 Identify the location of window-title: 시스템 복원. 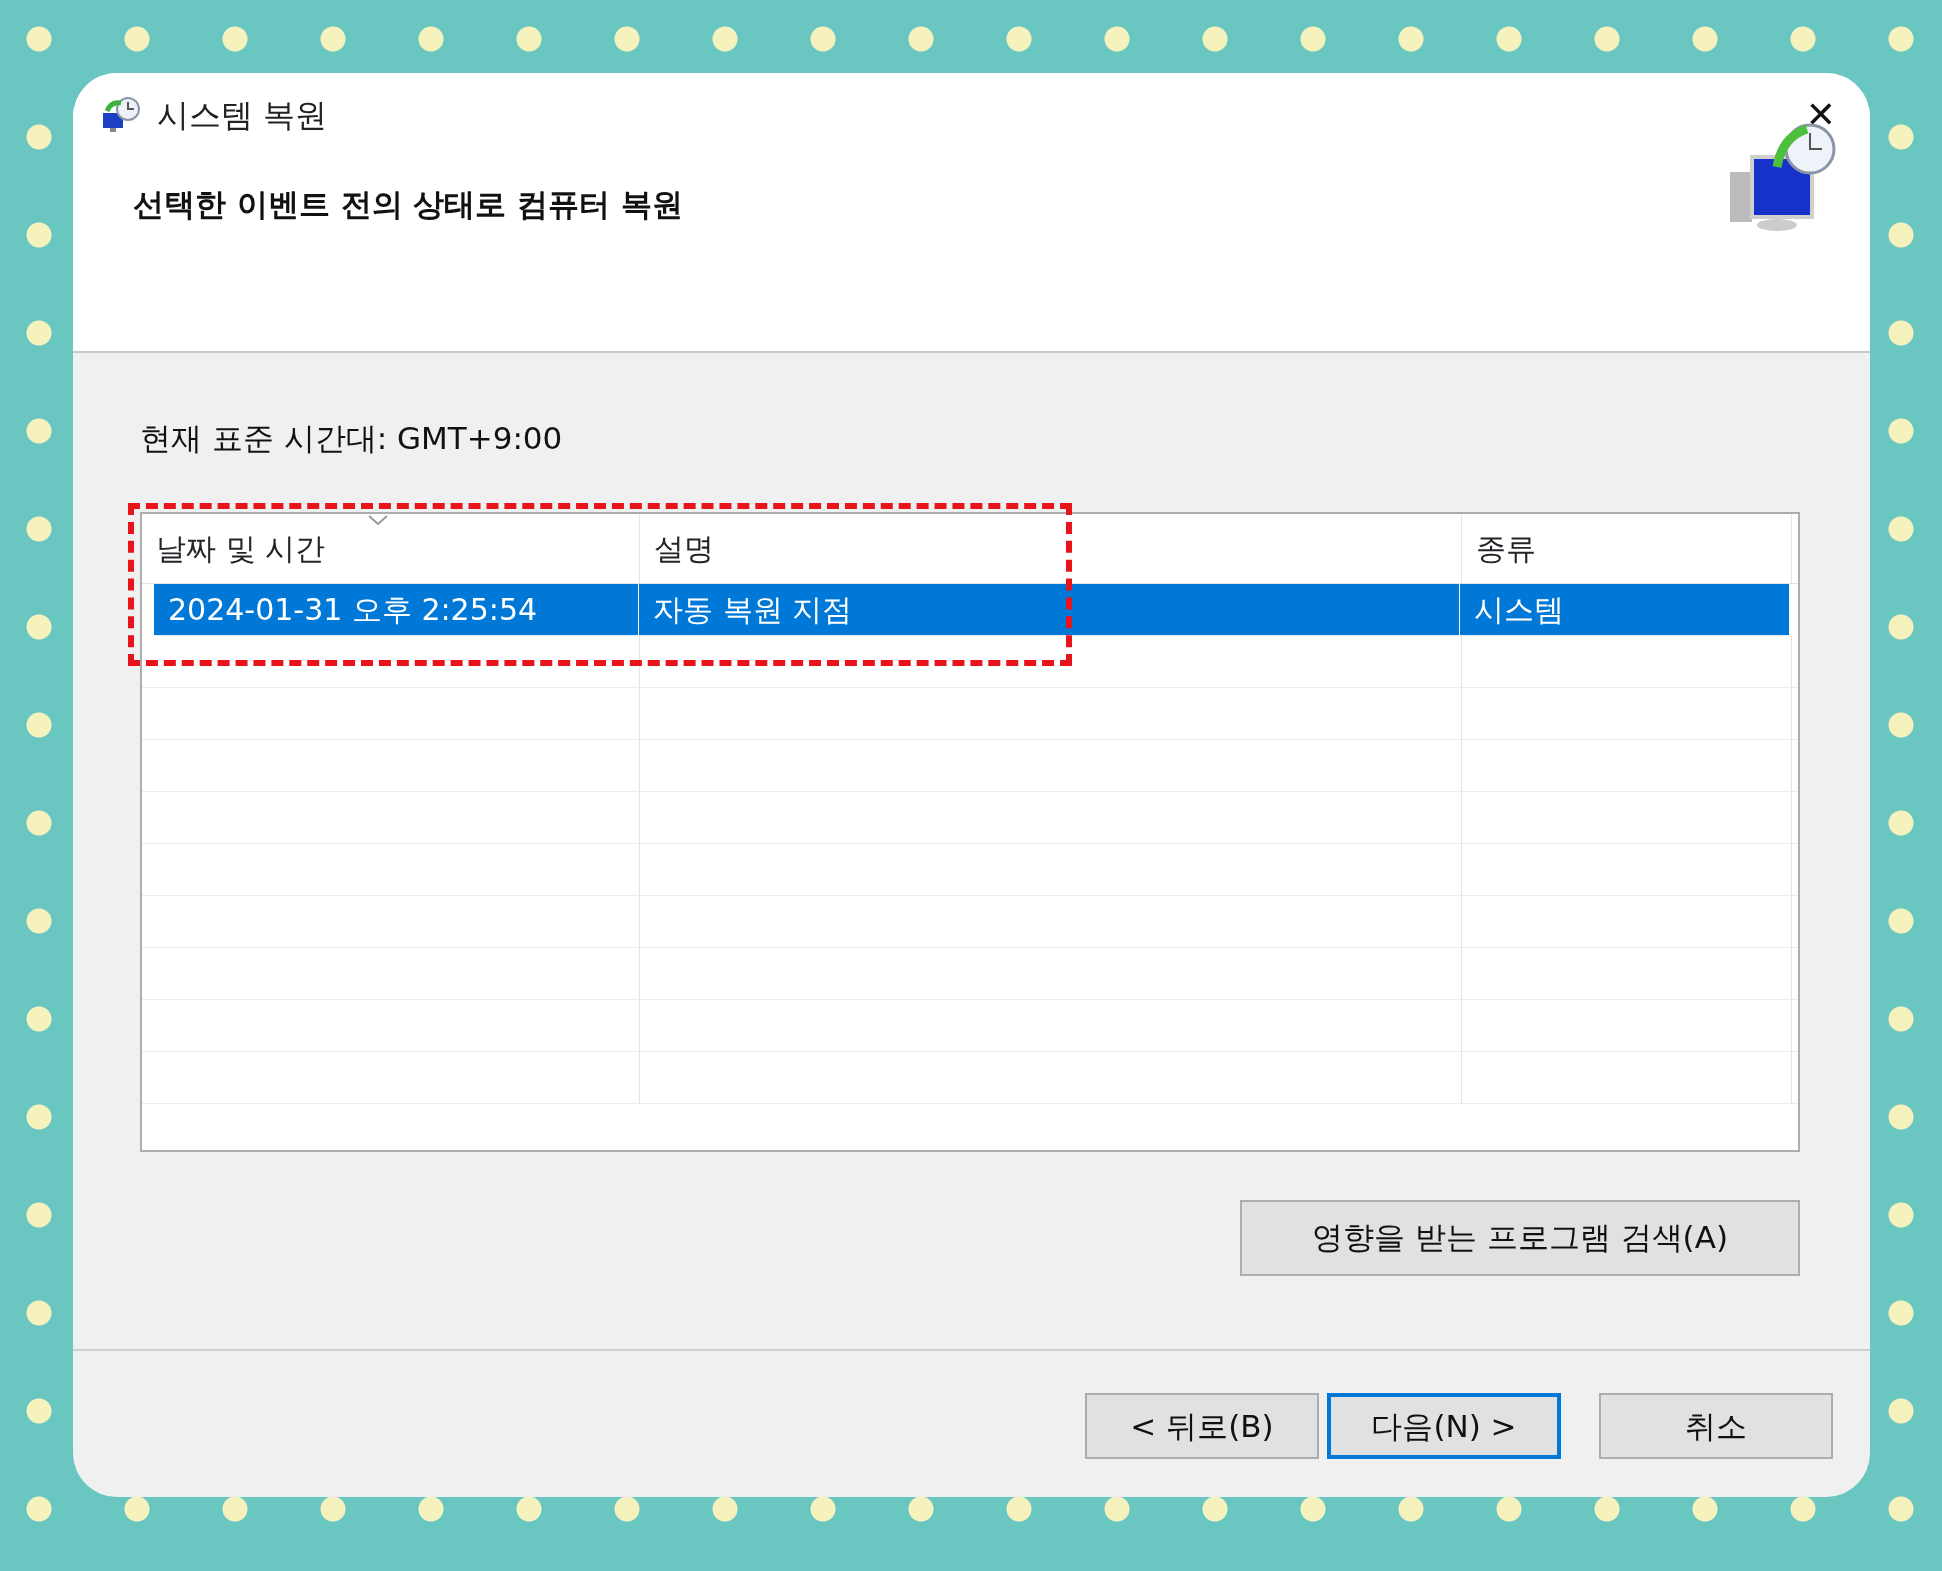
(242, 115).